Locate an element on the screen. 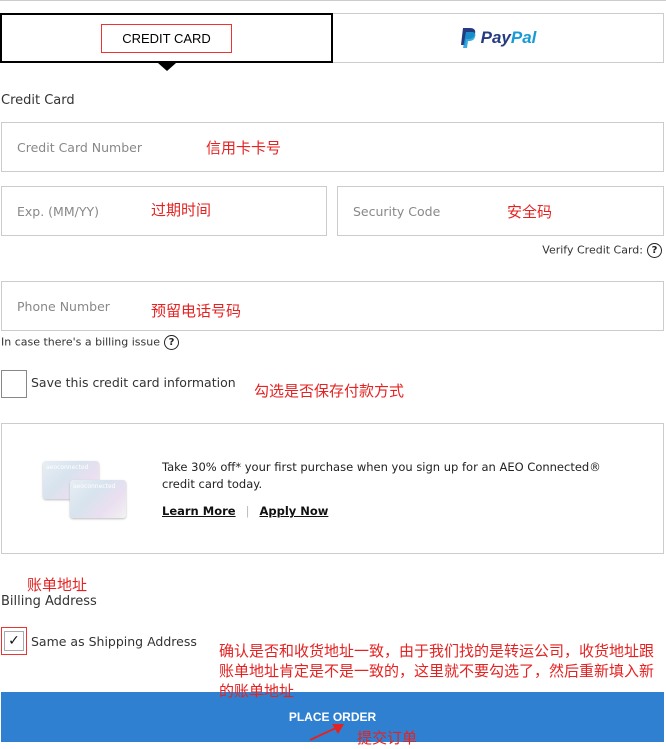 Image resolution: width=666 pixels, height=749 pixels. phone-input: Phone Number is located at coordinates (332, 306).